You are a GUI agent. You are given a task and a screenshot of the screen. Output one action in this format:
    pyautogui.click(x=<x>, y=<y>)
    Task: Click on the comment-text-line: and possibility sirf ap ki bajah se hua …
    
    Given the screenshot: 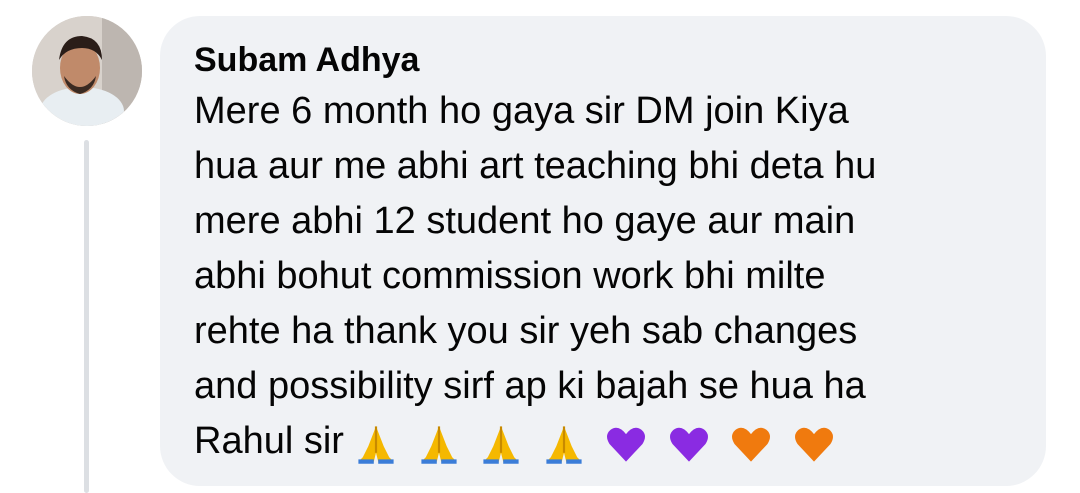 What is the action you would take?
    pyautogui.click(x=530, y=386)
    